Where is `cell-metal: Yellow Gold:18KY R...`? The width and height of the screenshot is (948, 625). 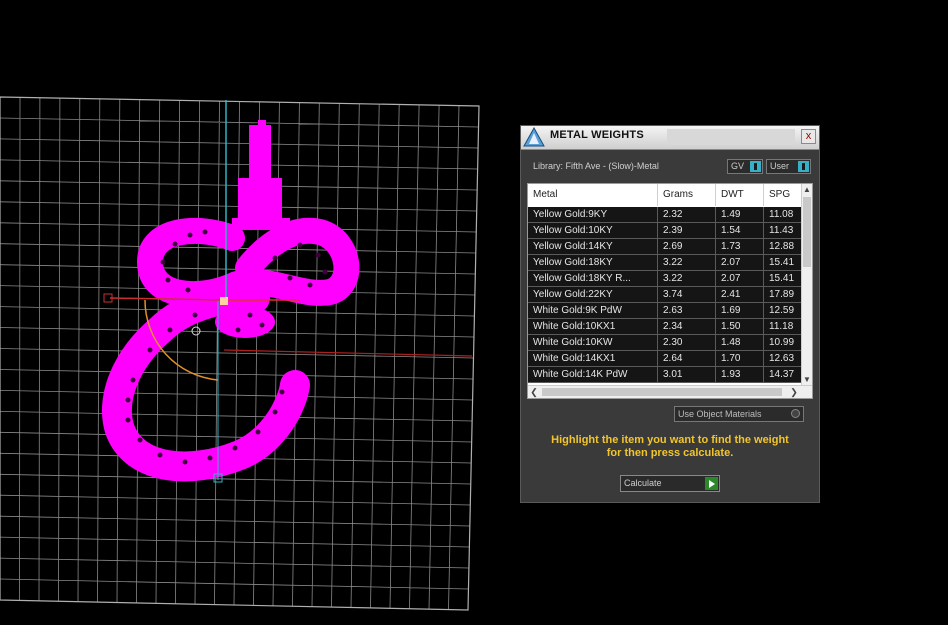 cell-metal: Yellow Gold:18KY R... is located at coordinates (593, 278).